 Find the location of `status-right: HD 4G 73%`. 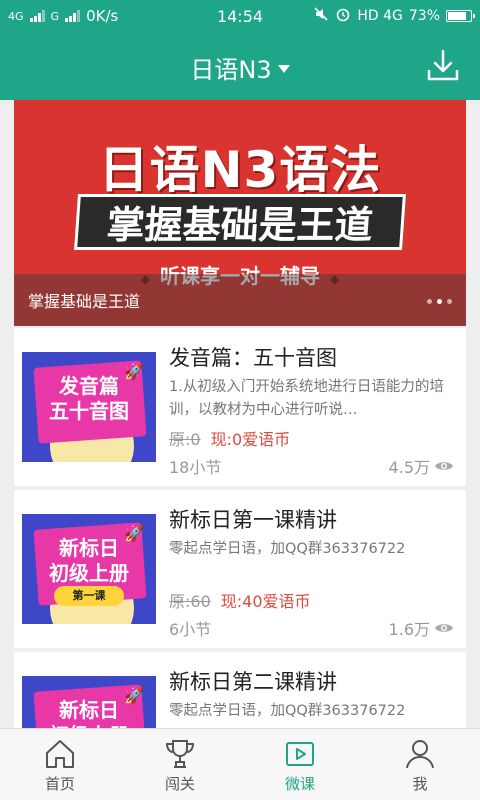

status-right: HD 4G 73% is located at coordinates (394, 16).